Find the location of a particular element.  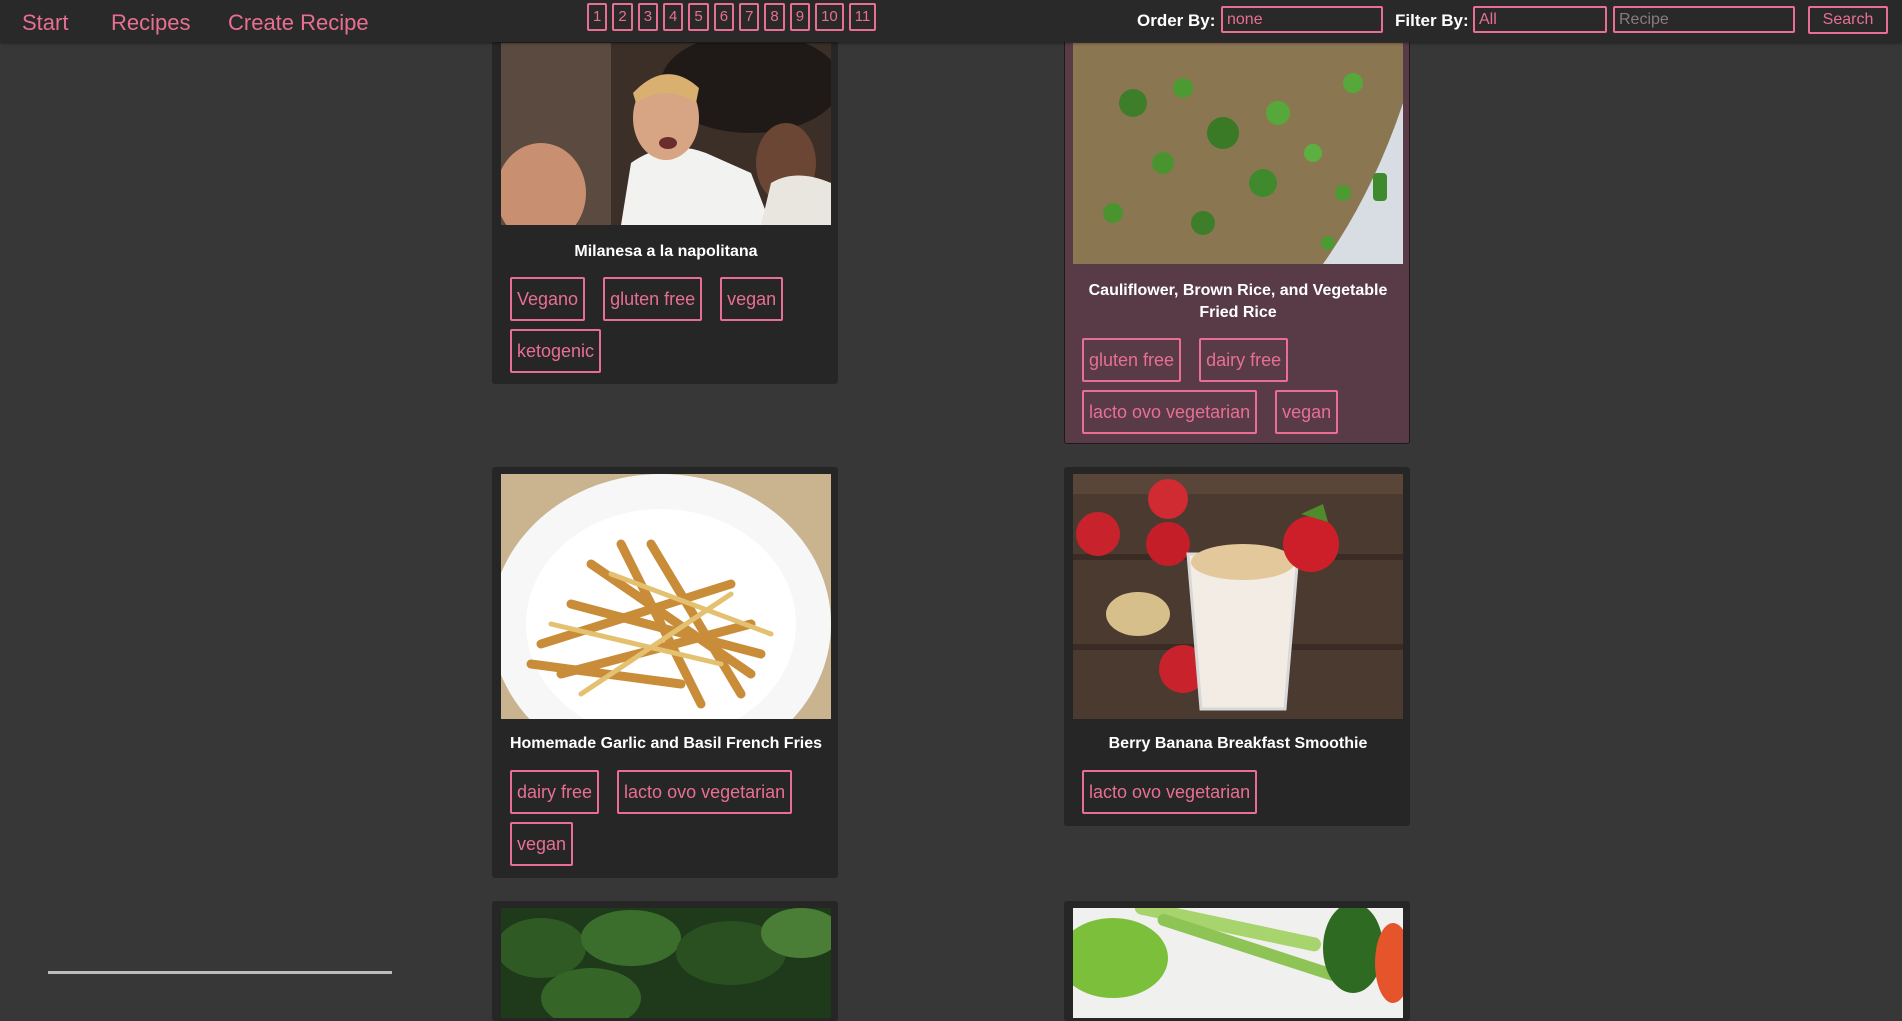

diet-tag: ketogenic is located at coordinates (556, 351).